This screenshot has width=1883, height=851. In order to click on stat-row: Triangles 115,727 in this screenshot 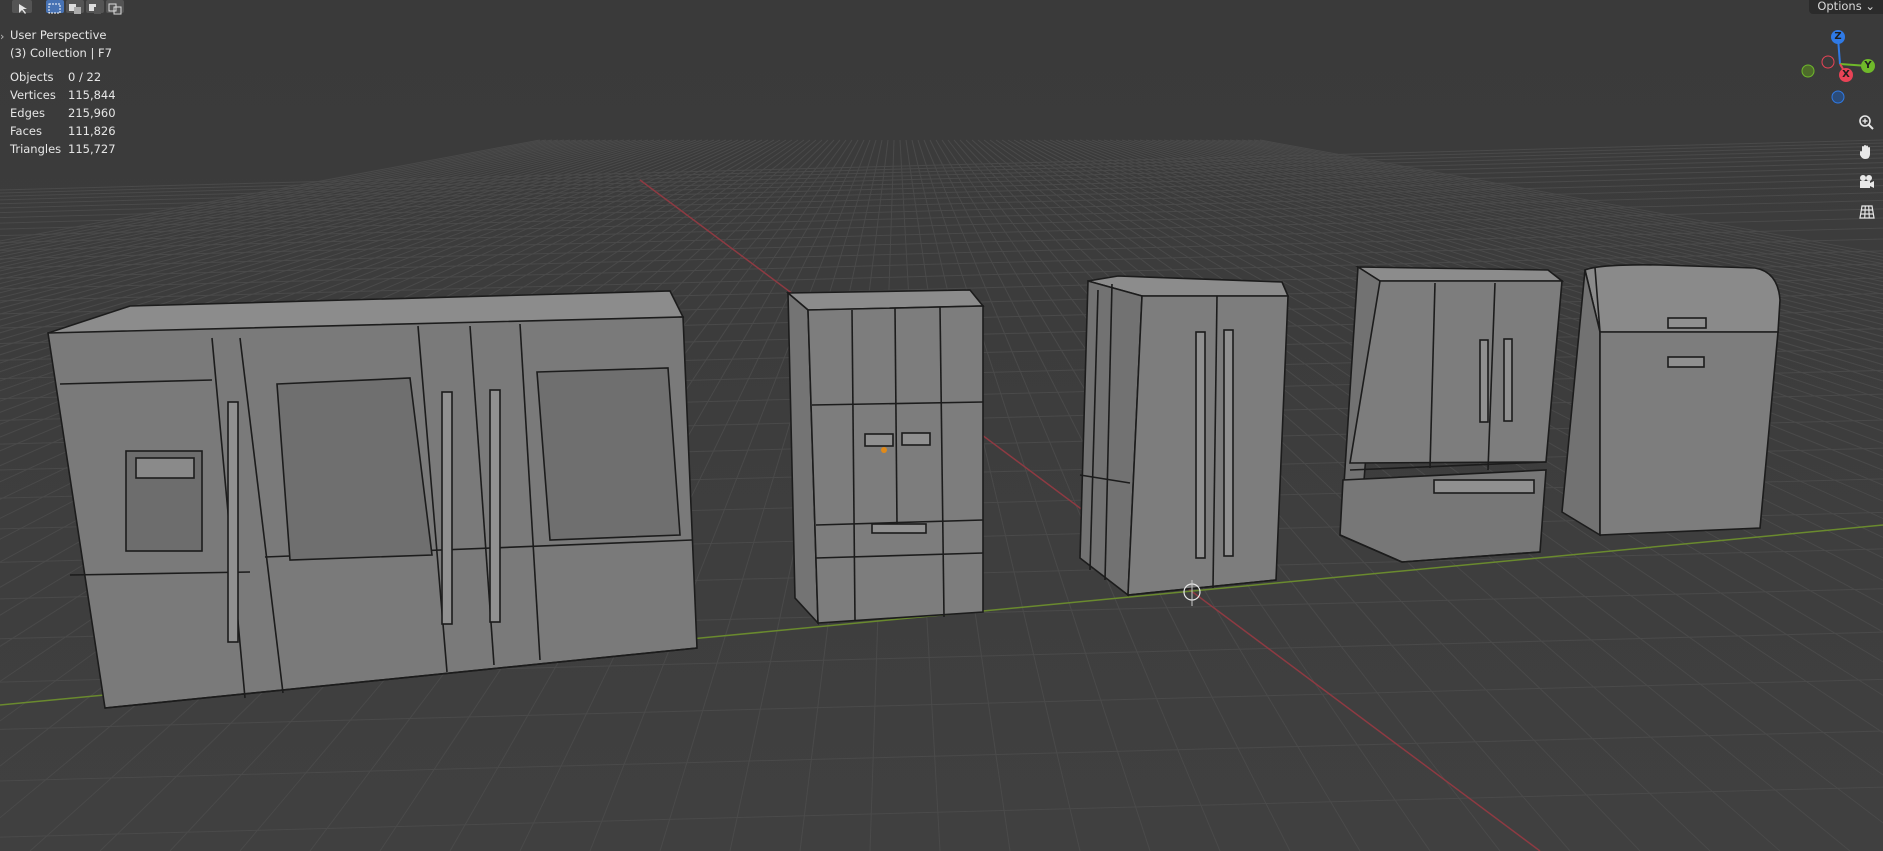, I will do `click(63, 149)`.